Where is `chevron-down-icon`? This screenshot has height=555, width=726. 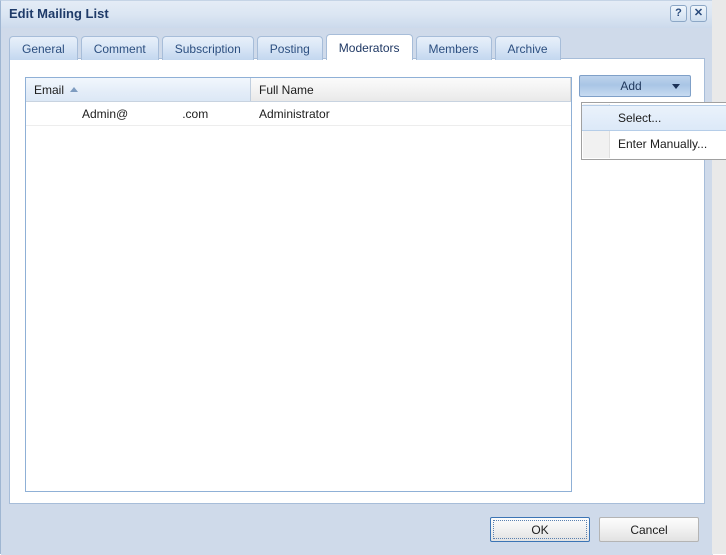
chevron-down-icon is located at coordinates (676, 86).